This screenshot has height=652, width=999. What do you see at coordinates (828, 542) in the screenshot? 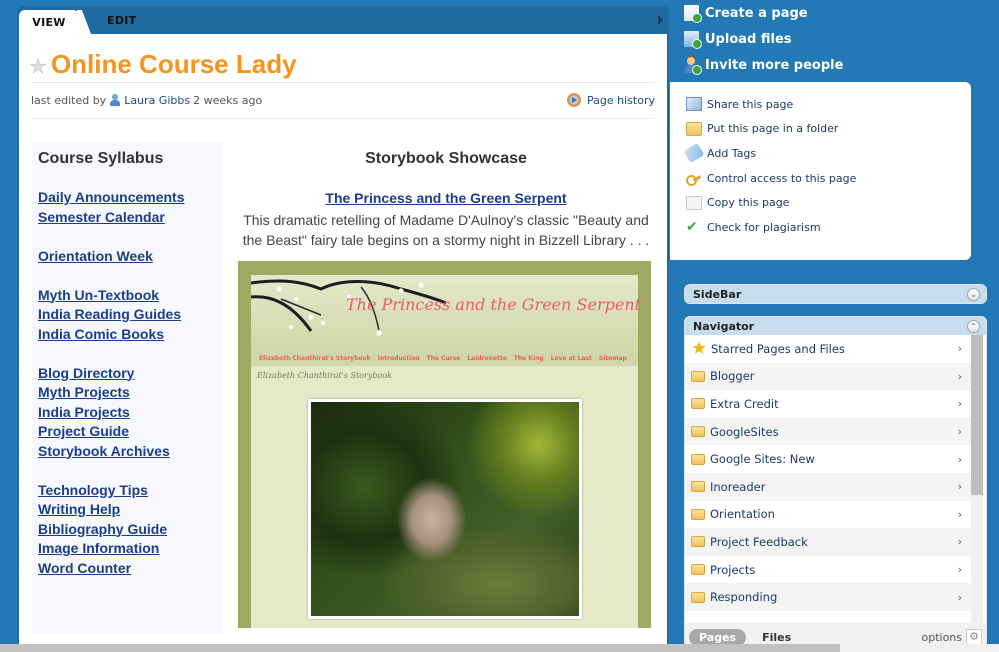
I see `navigator-item: Project Feedback ›` at bounding box center [828, 542].